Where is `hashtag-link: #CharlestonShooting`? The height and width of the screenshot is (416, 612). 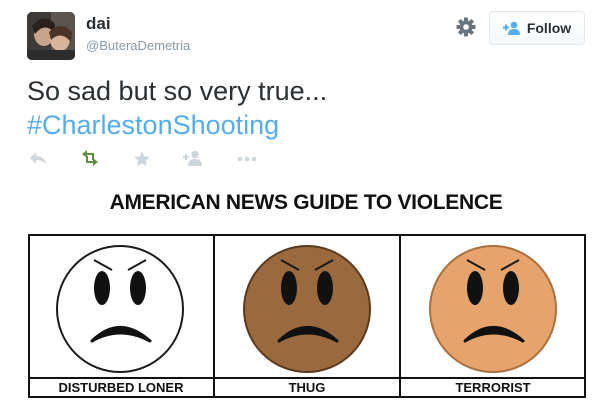
hashtag-link: #CharlestonShooting is located at coordinates (153, 125).